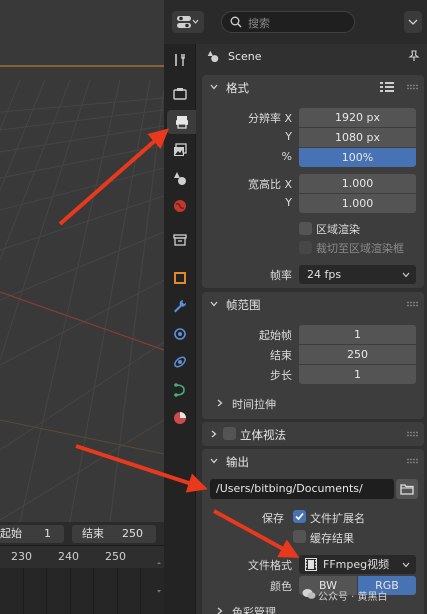 This screenshot has width=427, height=614. What do you see at coordinates (180, 178) in the screenshot?
I see `tab-scene` at bounding box center [180, 178].